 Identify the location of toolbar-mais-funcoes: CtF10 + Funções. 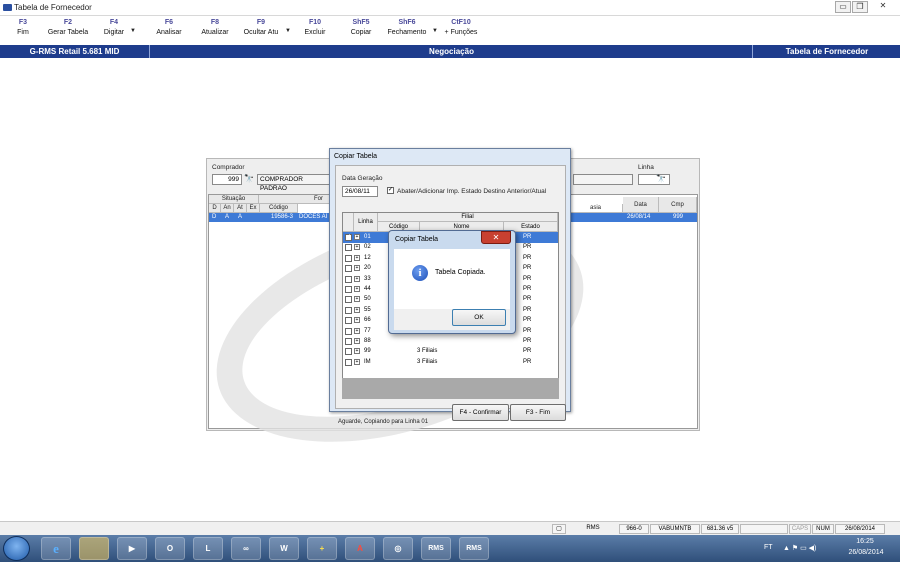
(461, 27).